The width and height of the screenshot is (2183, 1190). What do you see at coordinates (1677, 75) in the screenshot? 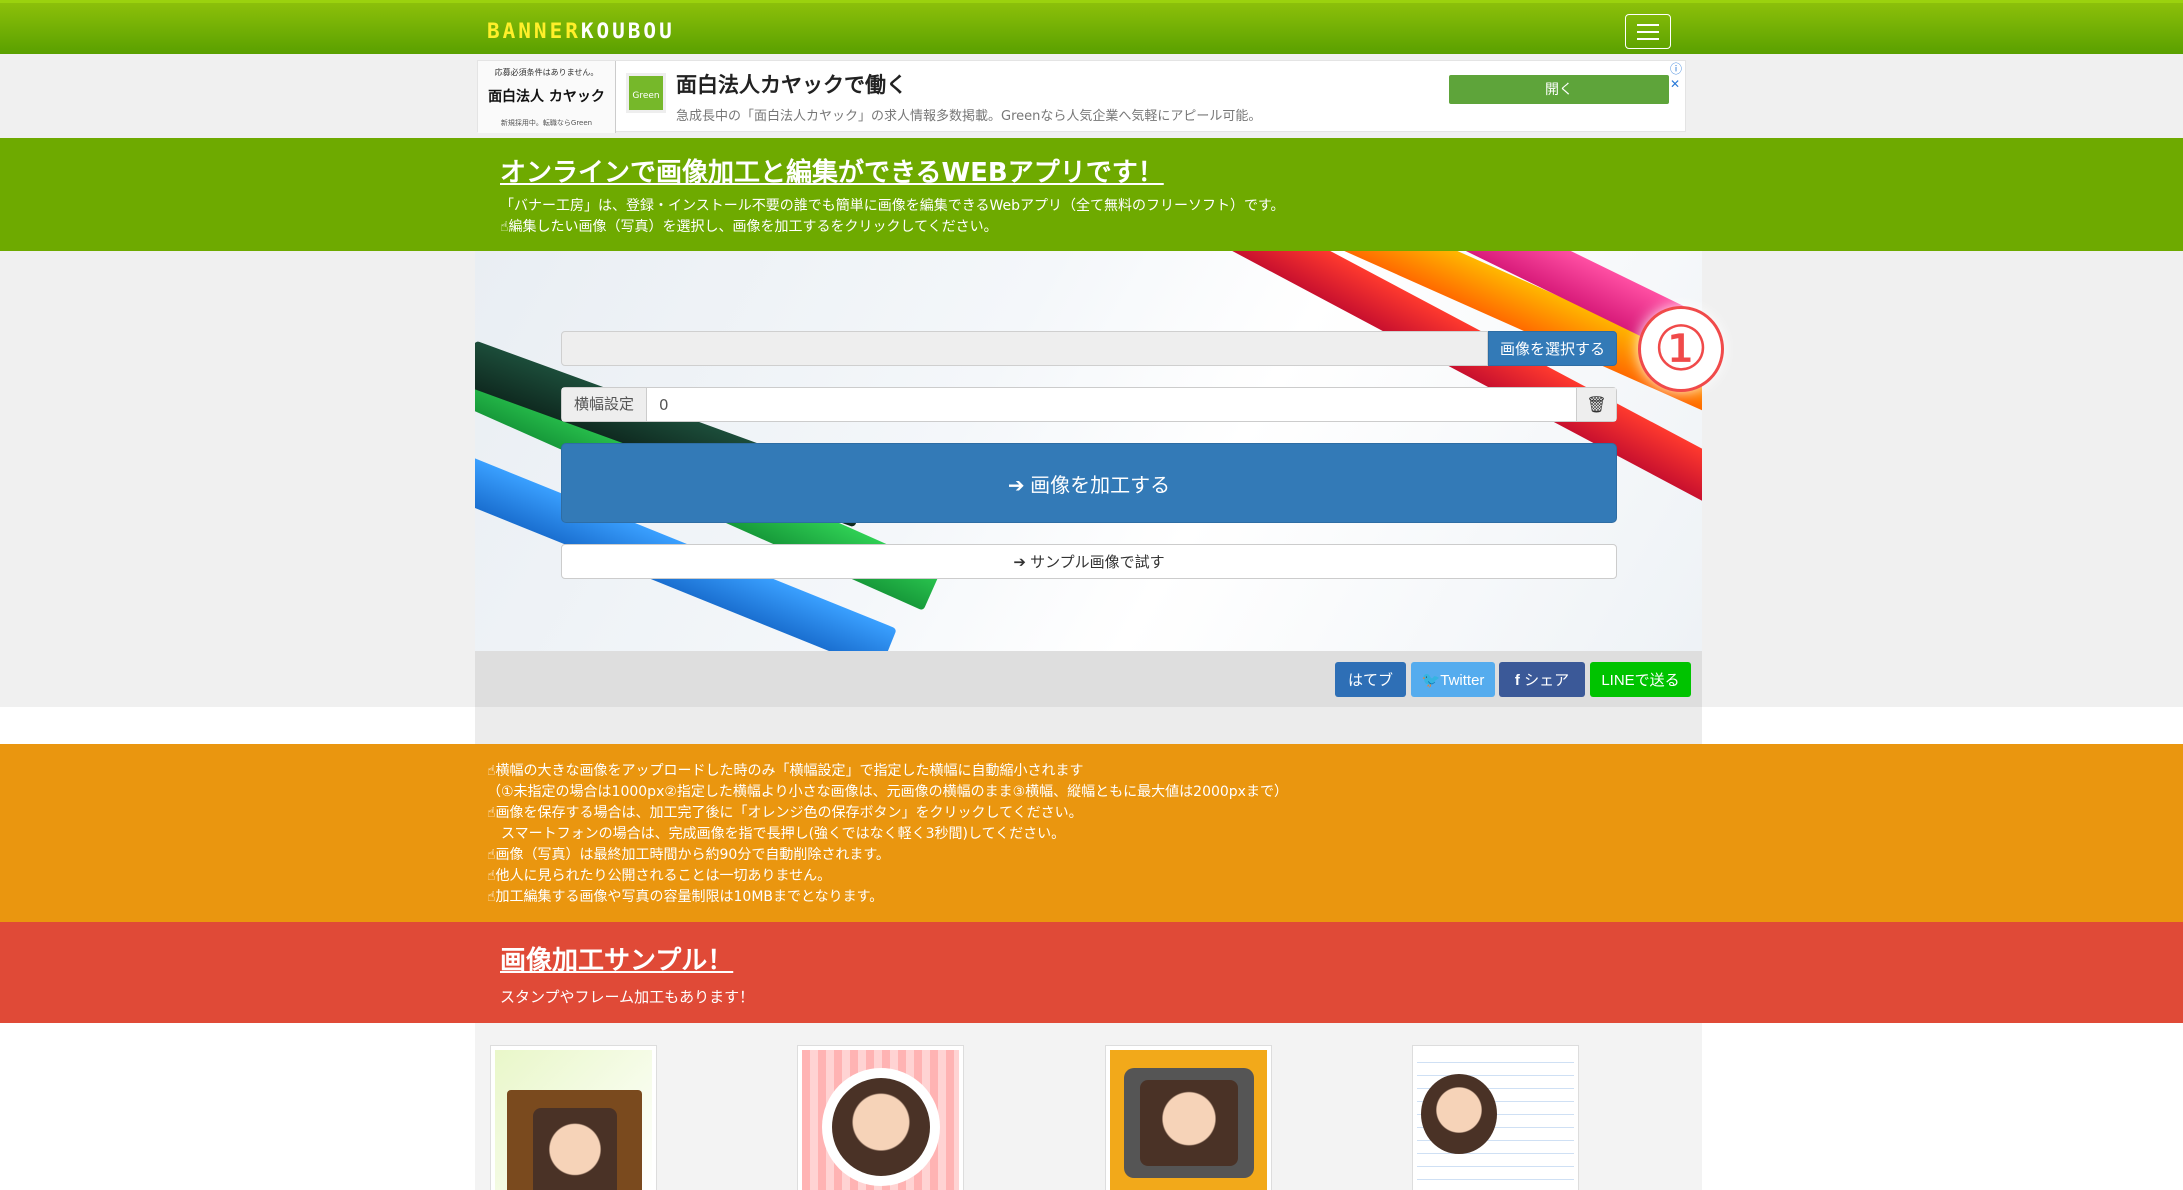
I see `ad-close-icon: ⓘ ✕` at bounding box center [1677, 75].